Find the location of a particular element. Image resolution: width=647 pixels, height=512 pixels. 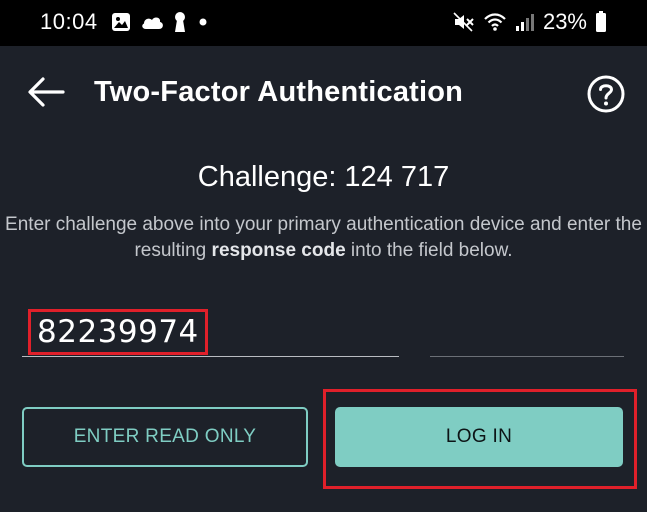

status-right: 23% is located at coordinates (530, 22).